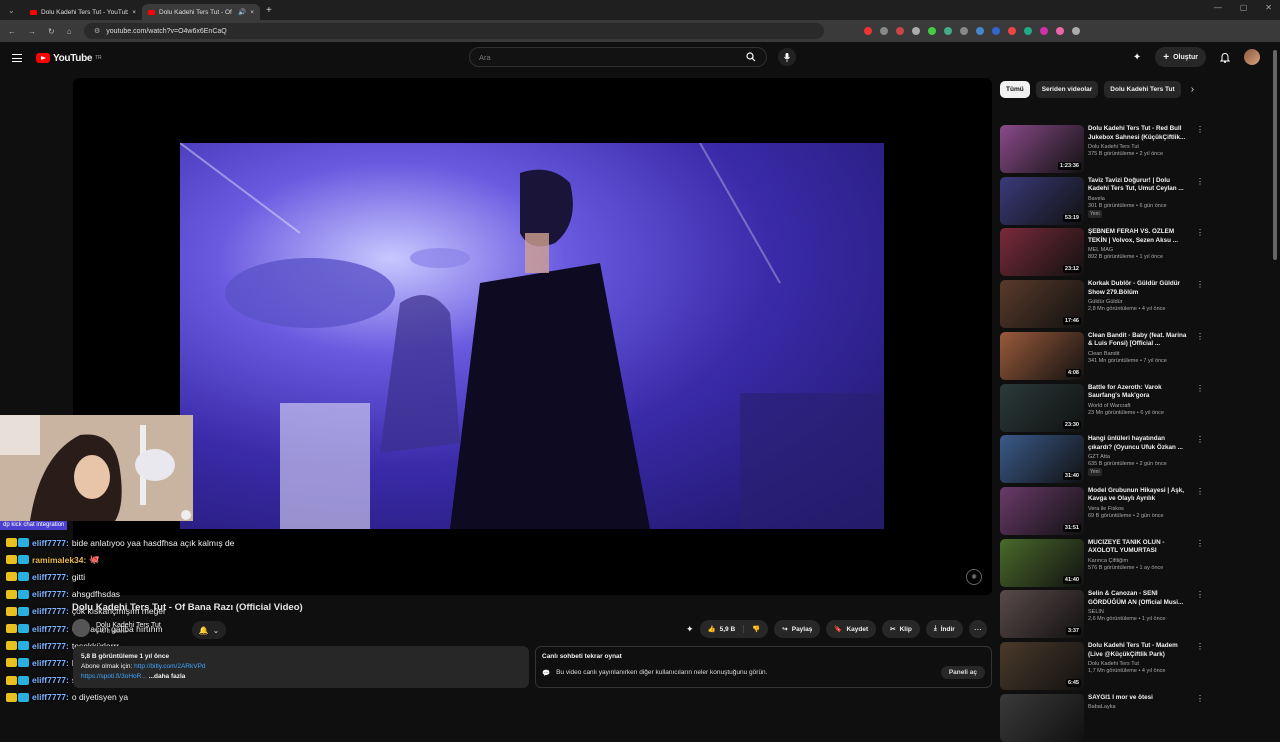 This screenshot has width=1280, height=742. Describe the element at coordinates (269, 10) in the screenshot. I see `new-tab-button: +` at that location.